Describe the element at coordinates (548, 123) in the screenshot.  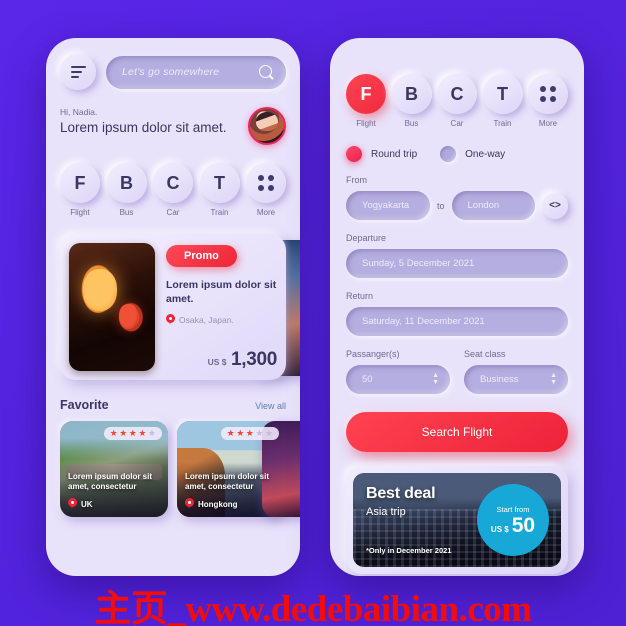
I see `tab-more-label: More` at that location.